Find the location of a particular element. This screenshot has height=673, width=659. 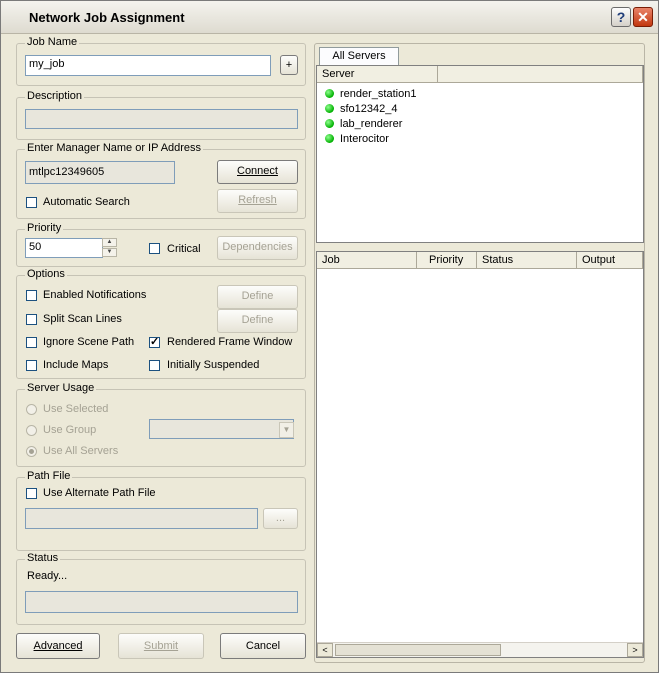

status-progress-bar is located at coordinates (161, 602).